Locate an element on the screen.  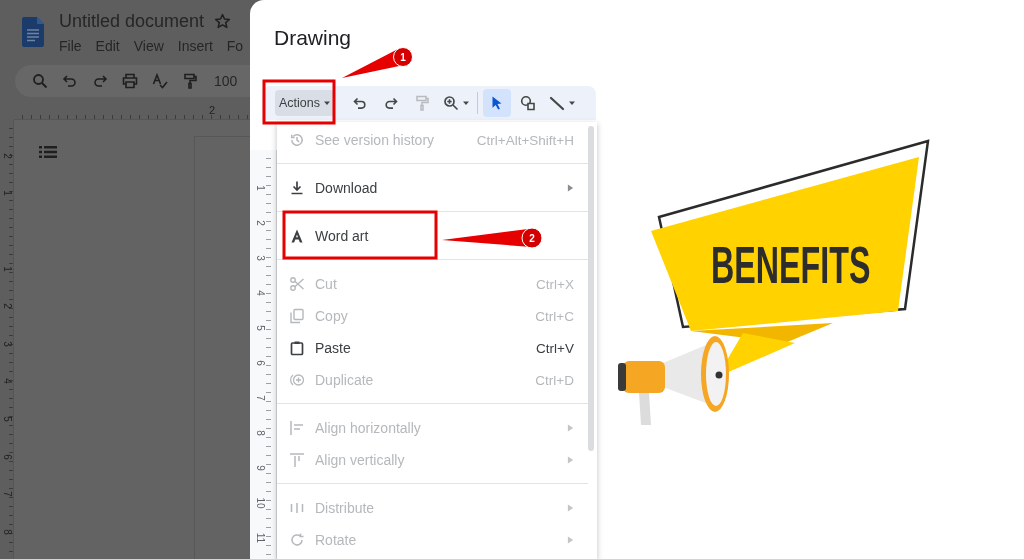
document-title: Untitled document is located at coordinates (132, 21).